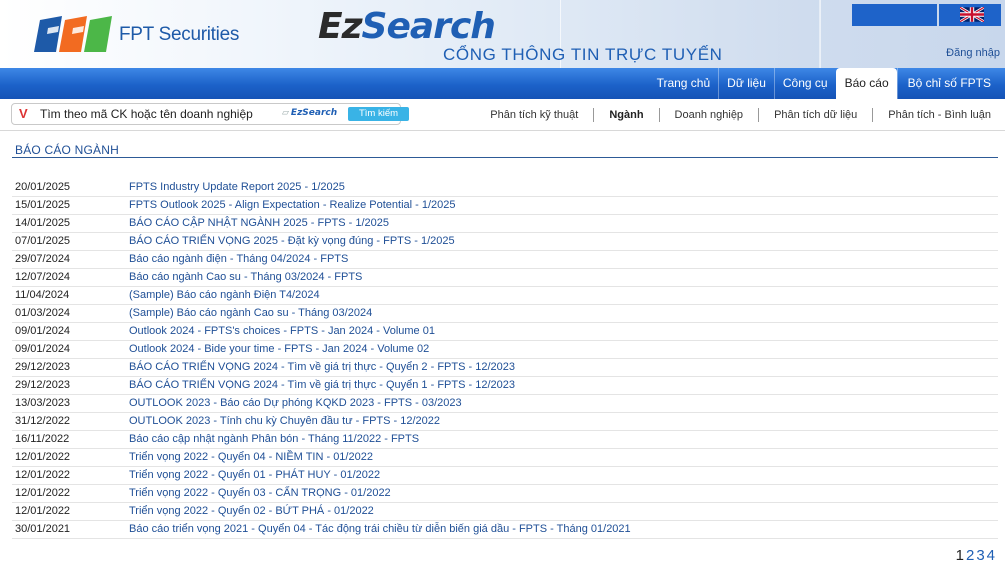 The image size is (1005, 569). What do you see at coordinates (684, 83) in the screenshot?
I see `nav-item-home: Trang chủ` at bounding box center [684, 83].